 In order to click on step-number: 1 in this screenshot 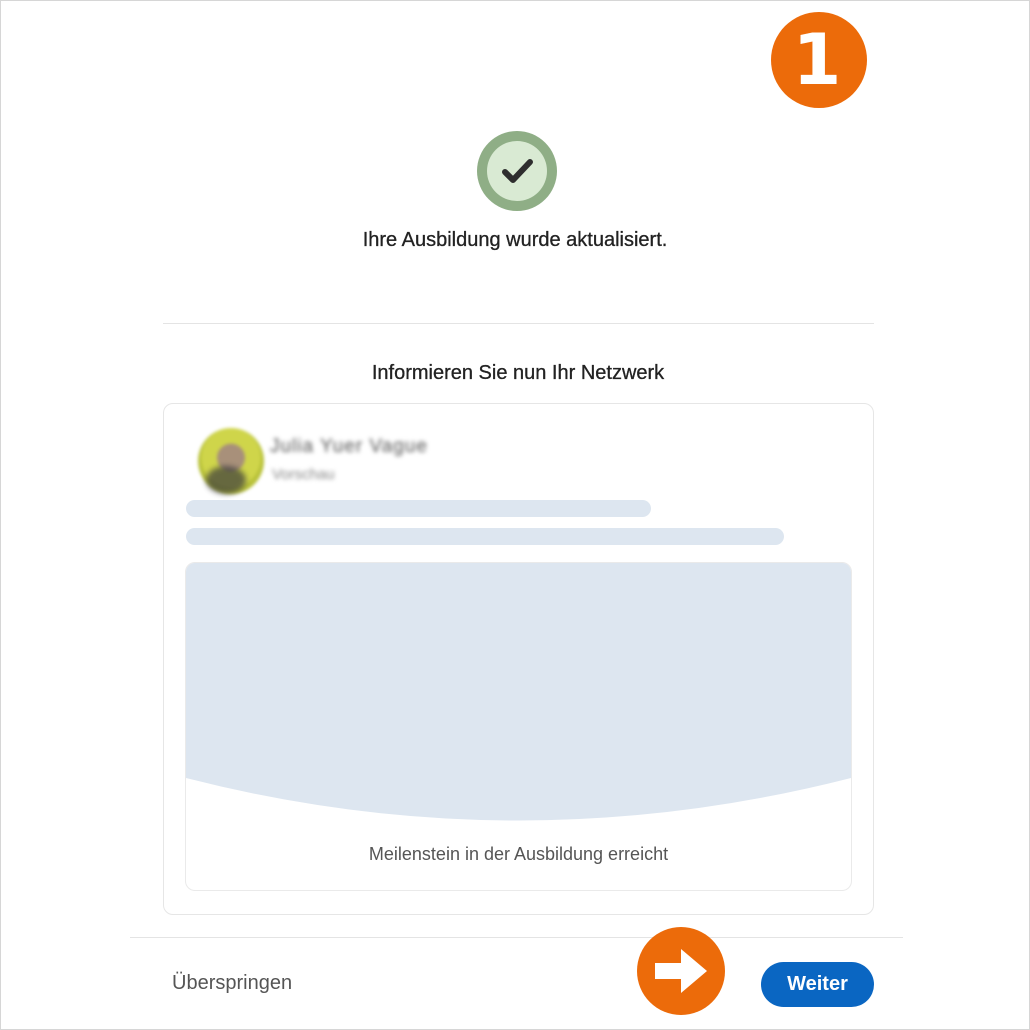, I will do `click(817, 60)`.